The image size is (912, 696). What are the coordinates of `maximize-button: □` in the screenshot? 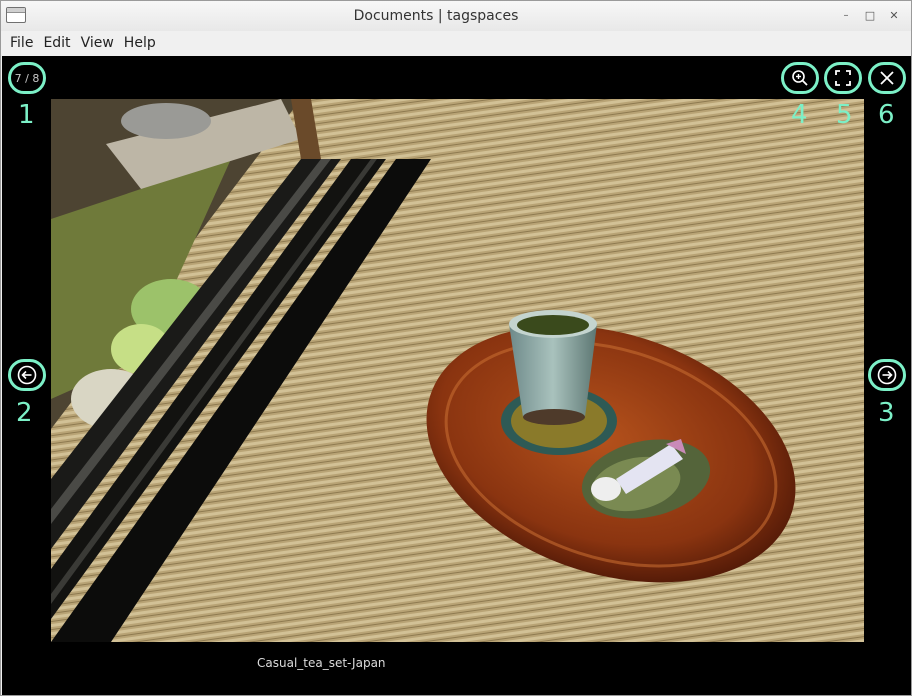 It's located at (870, 16).